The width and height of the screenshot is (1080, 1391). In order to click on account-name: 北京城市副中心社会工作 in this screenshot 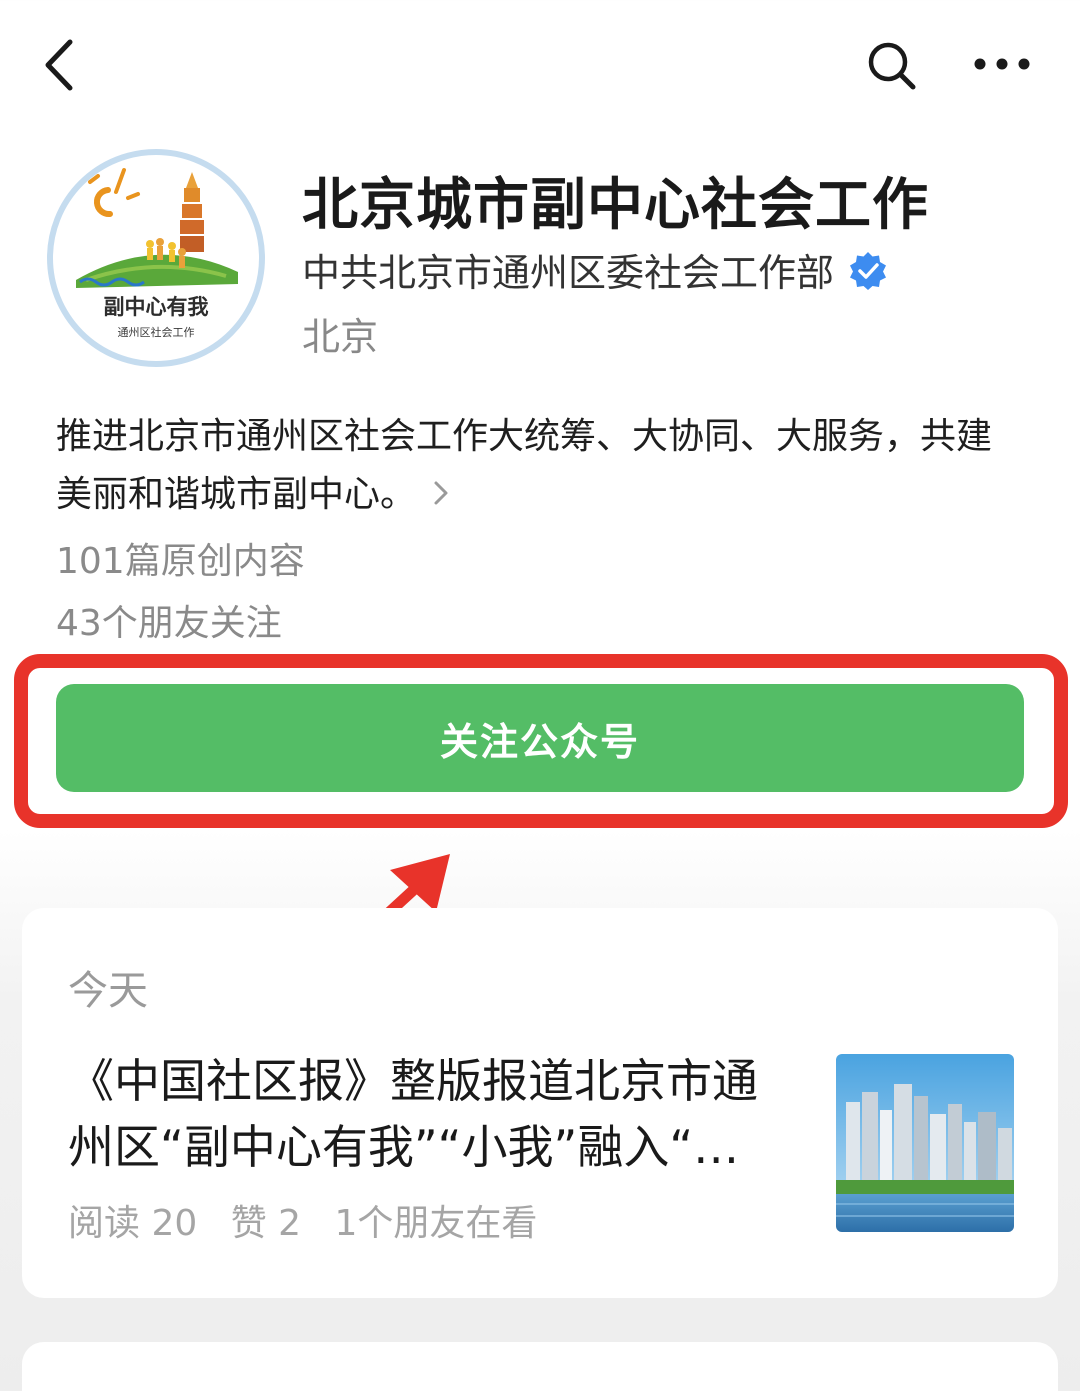, I will do `click(615, 205)`.